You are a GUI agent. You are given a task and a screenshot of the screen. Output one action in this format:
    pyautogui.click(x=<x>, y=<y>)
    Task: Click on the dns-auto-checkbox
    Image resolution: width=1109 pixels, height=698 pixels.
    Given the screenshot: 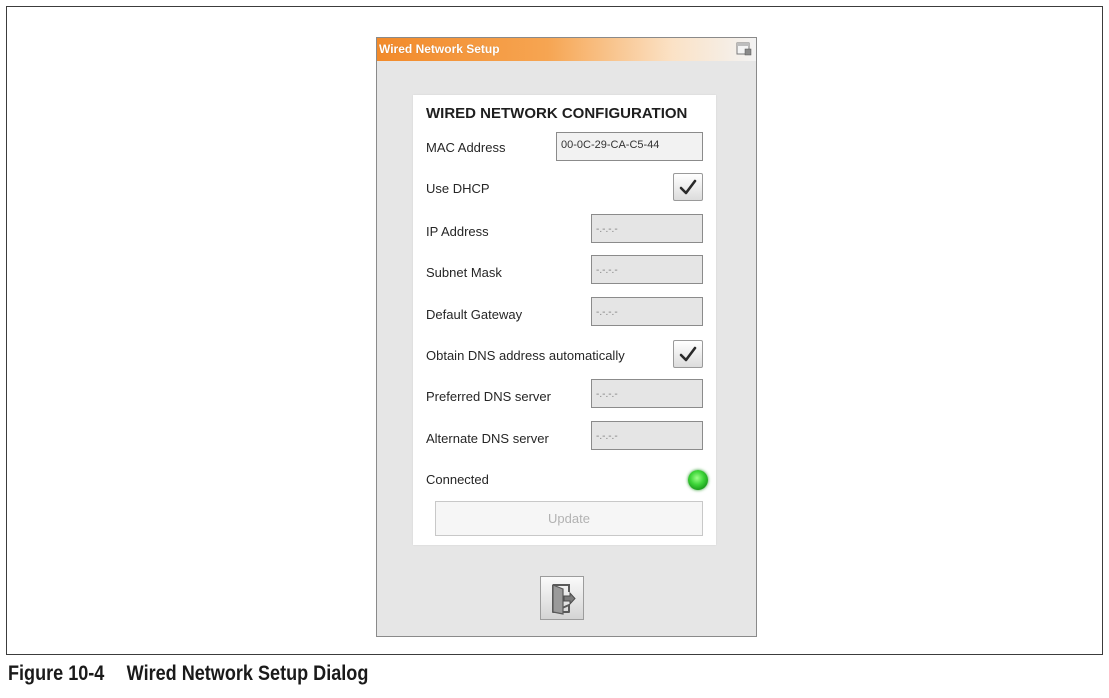 What is the action you would take?
    pyautogui.click(x=688, y=354)
    